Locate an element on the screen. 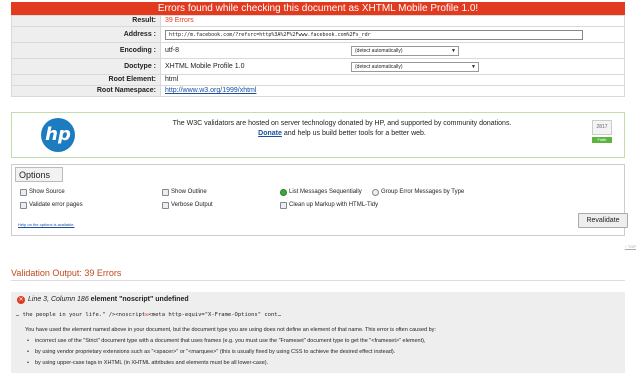  hp-logo-mark: hp is located at coordinates (58, 135).